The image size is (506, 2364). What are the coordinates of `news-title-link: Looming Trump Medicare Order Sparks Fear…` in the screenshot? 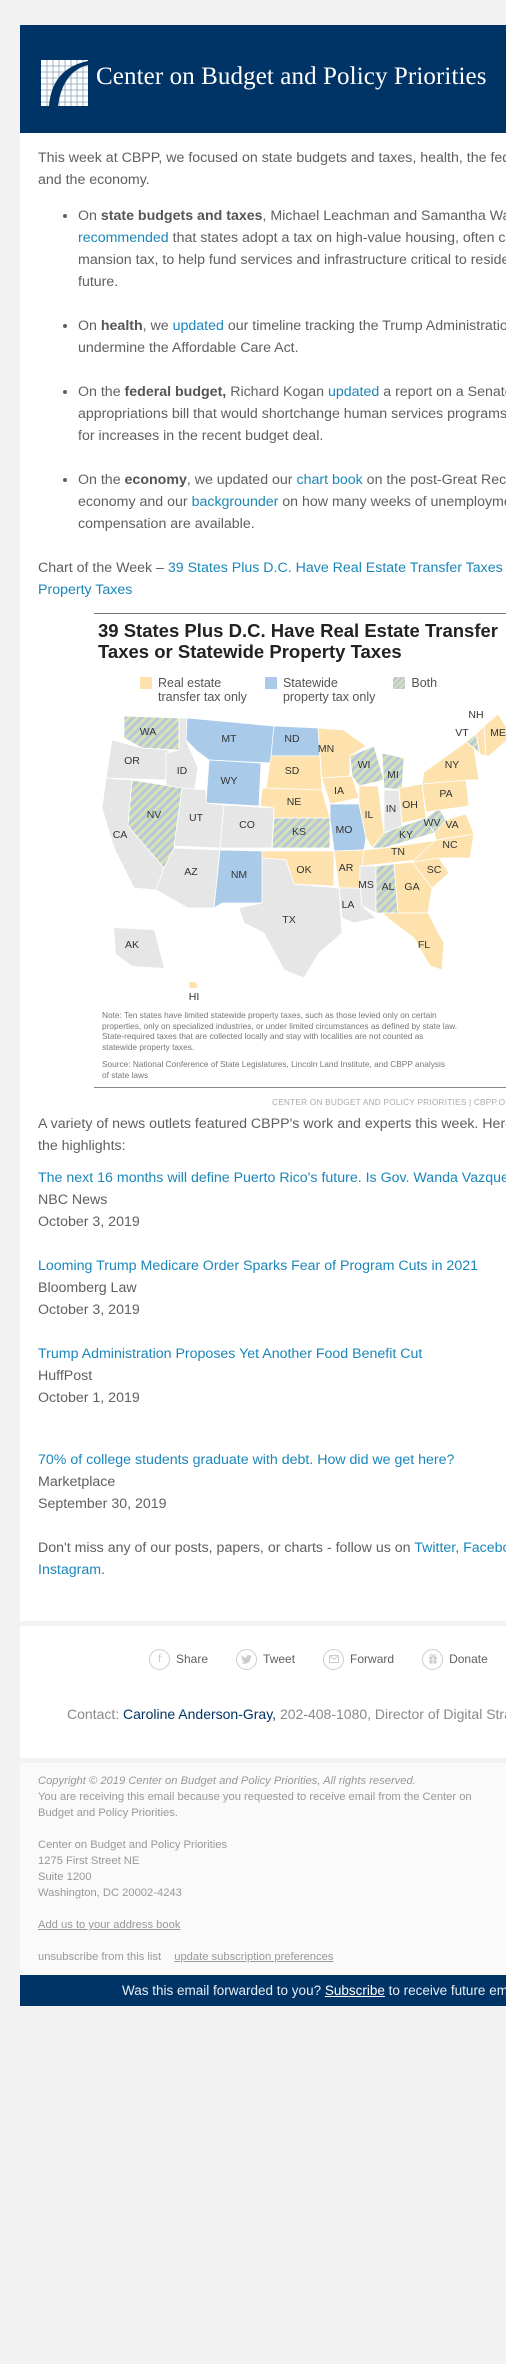 It's located at (272, 1266).